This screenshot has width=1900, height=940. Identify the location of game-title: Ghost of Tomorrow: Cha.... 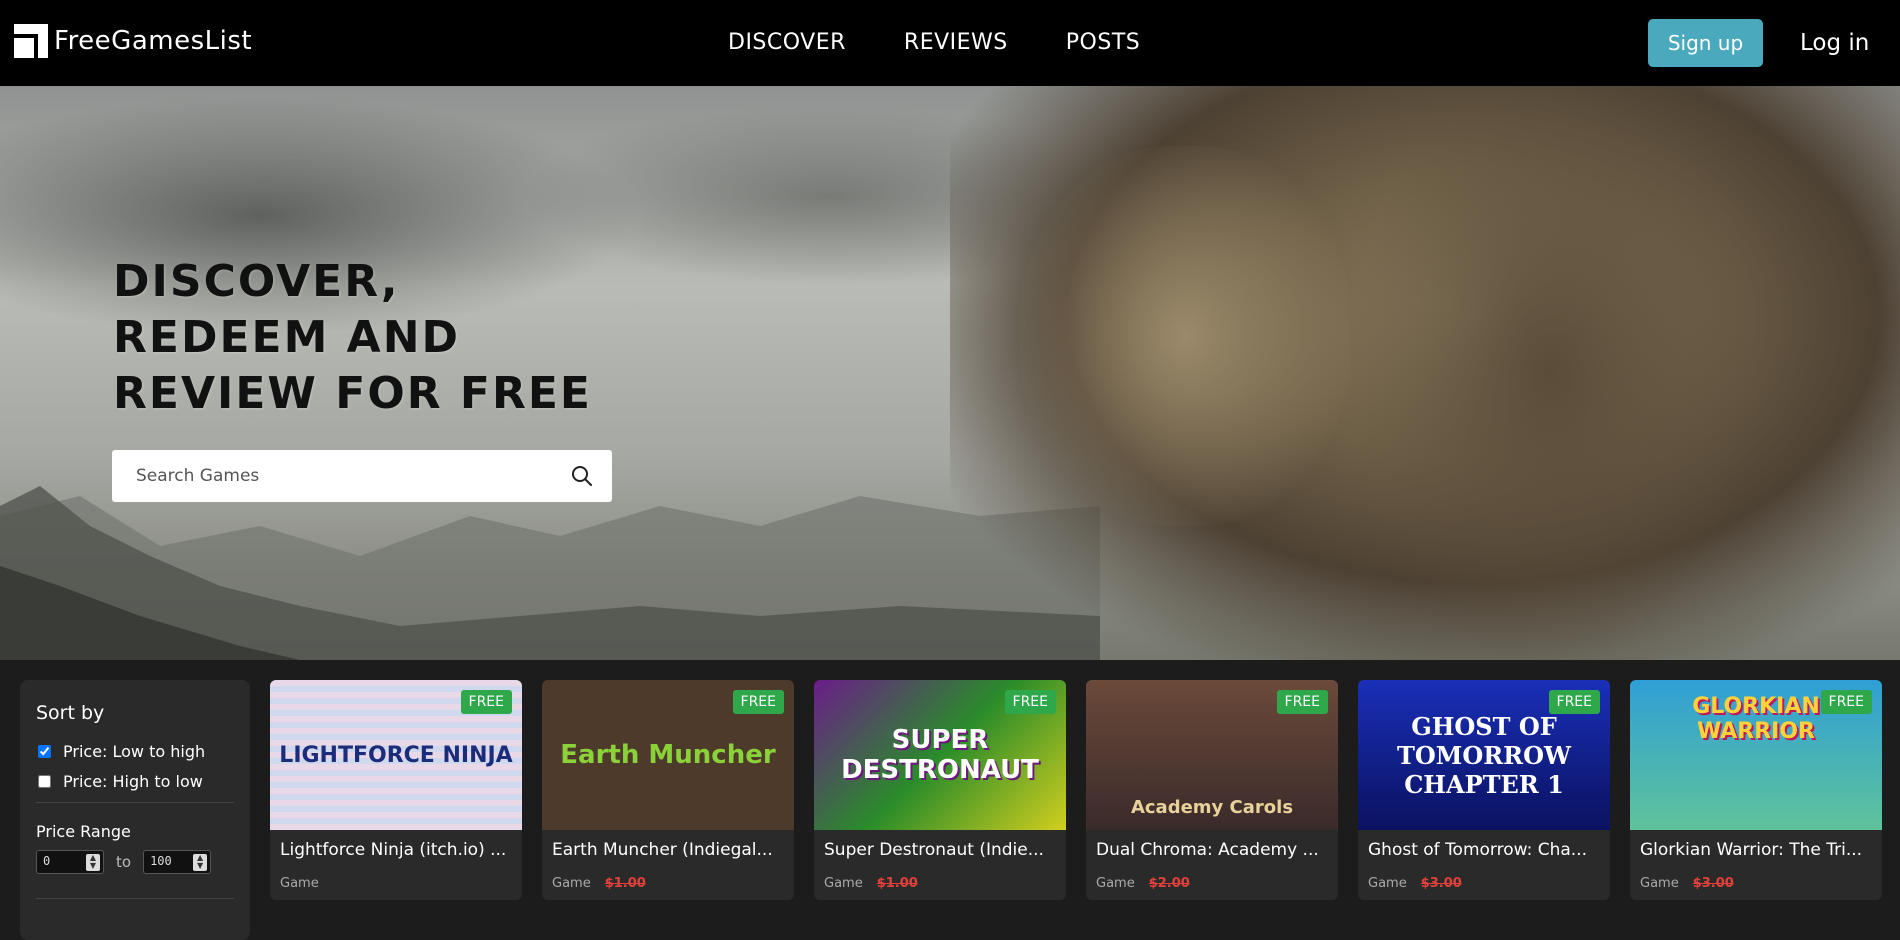
(1484, 850).